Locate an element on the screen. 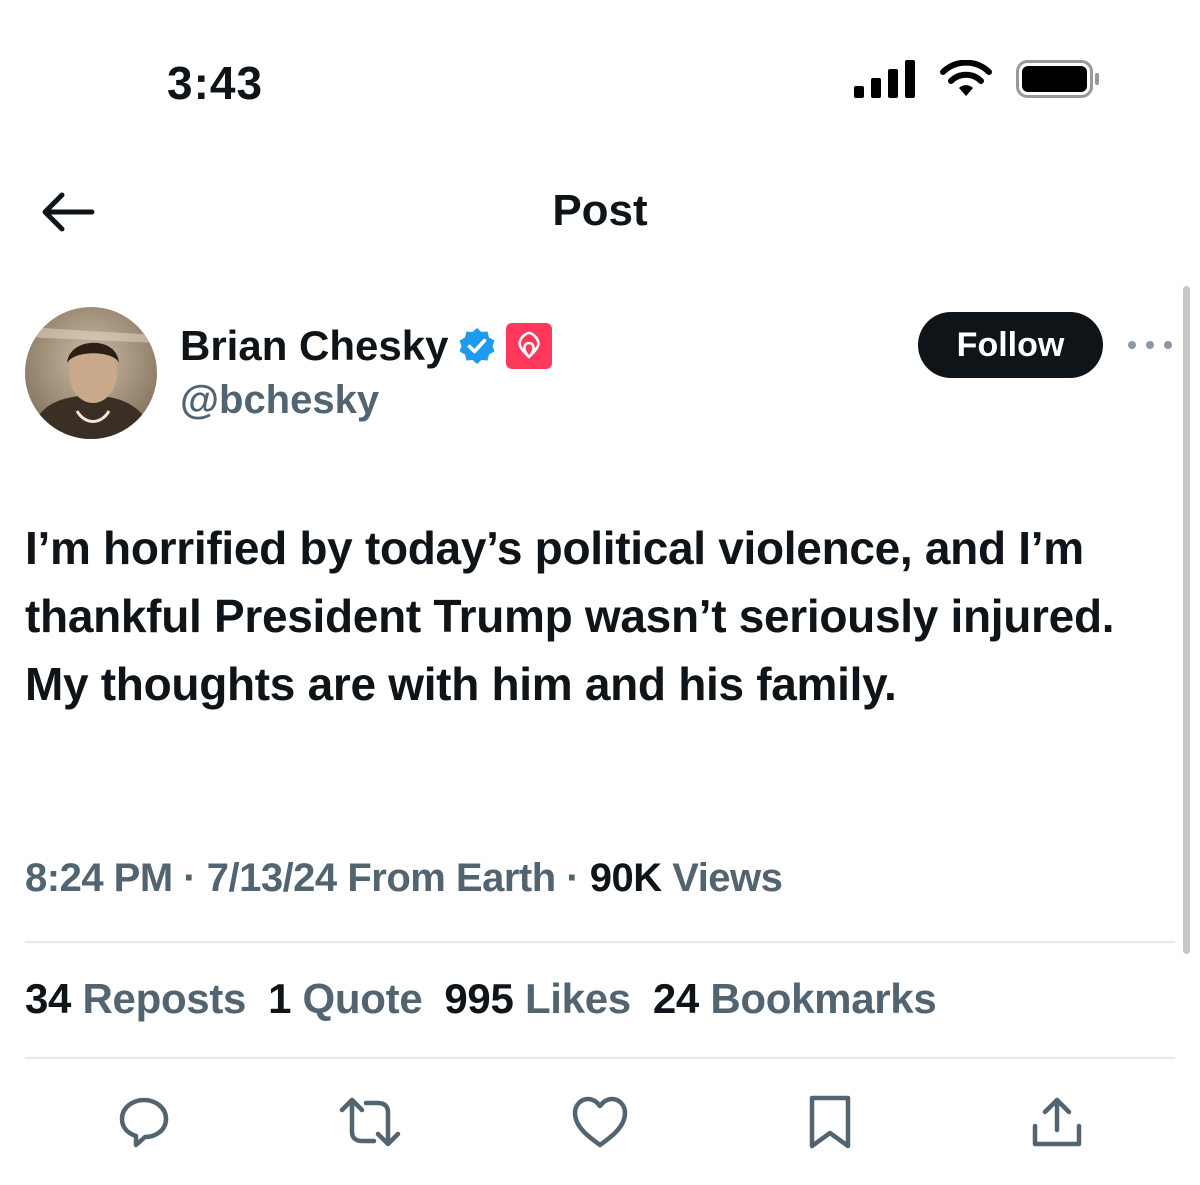  repost-icon is located at coordinates (370, 1122).